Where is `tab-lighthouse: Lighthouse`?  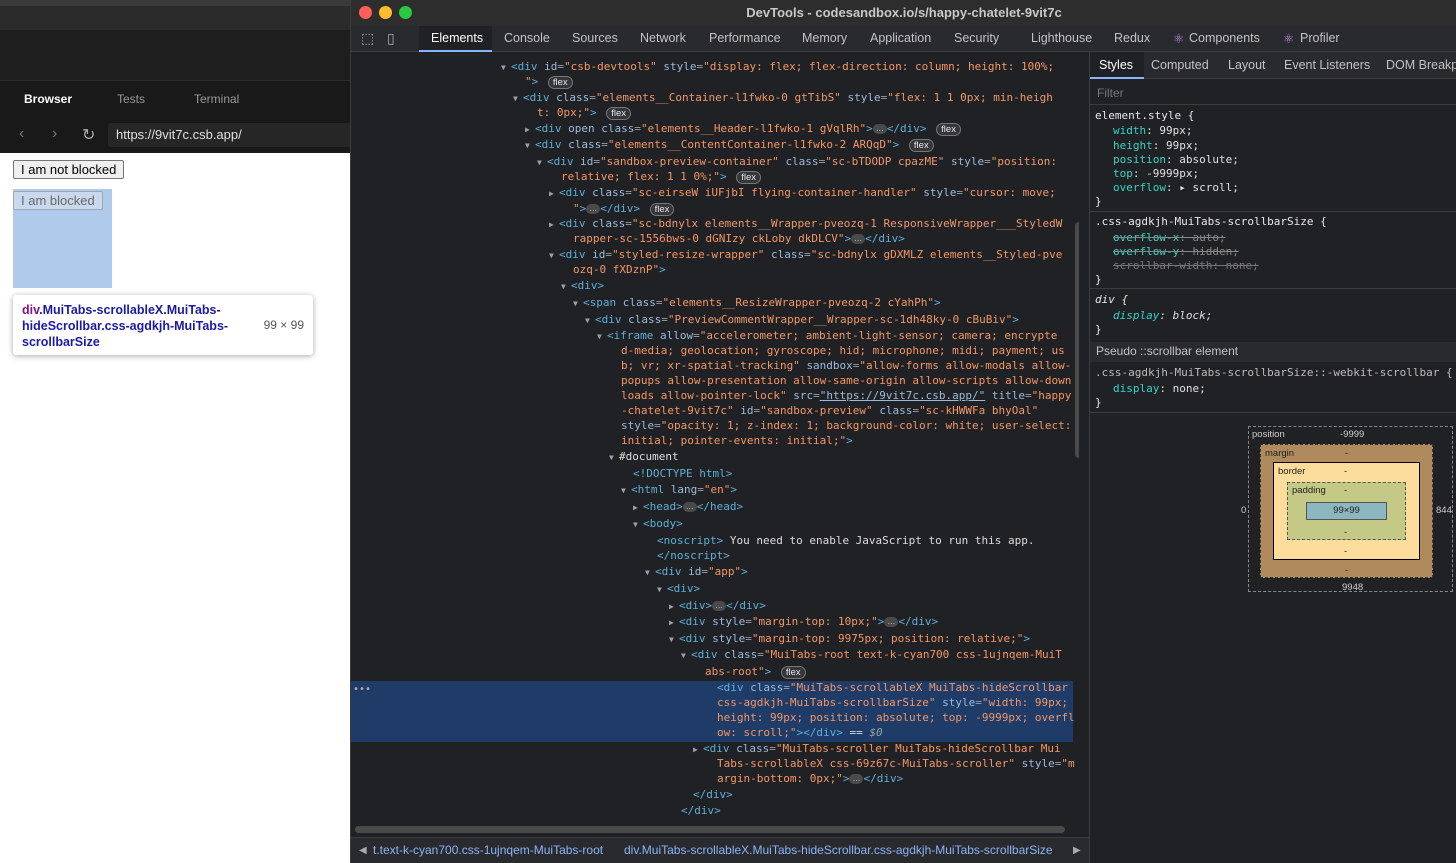 tab-lighthouse: Lighthouse is located at coordinates (1061, 38).